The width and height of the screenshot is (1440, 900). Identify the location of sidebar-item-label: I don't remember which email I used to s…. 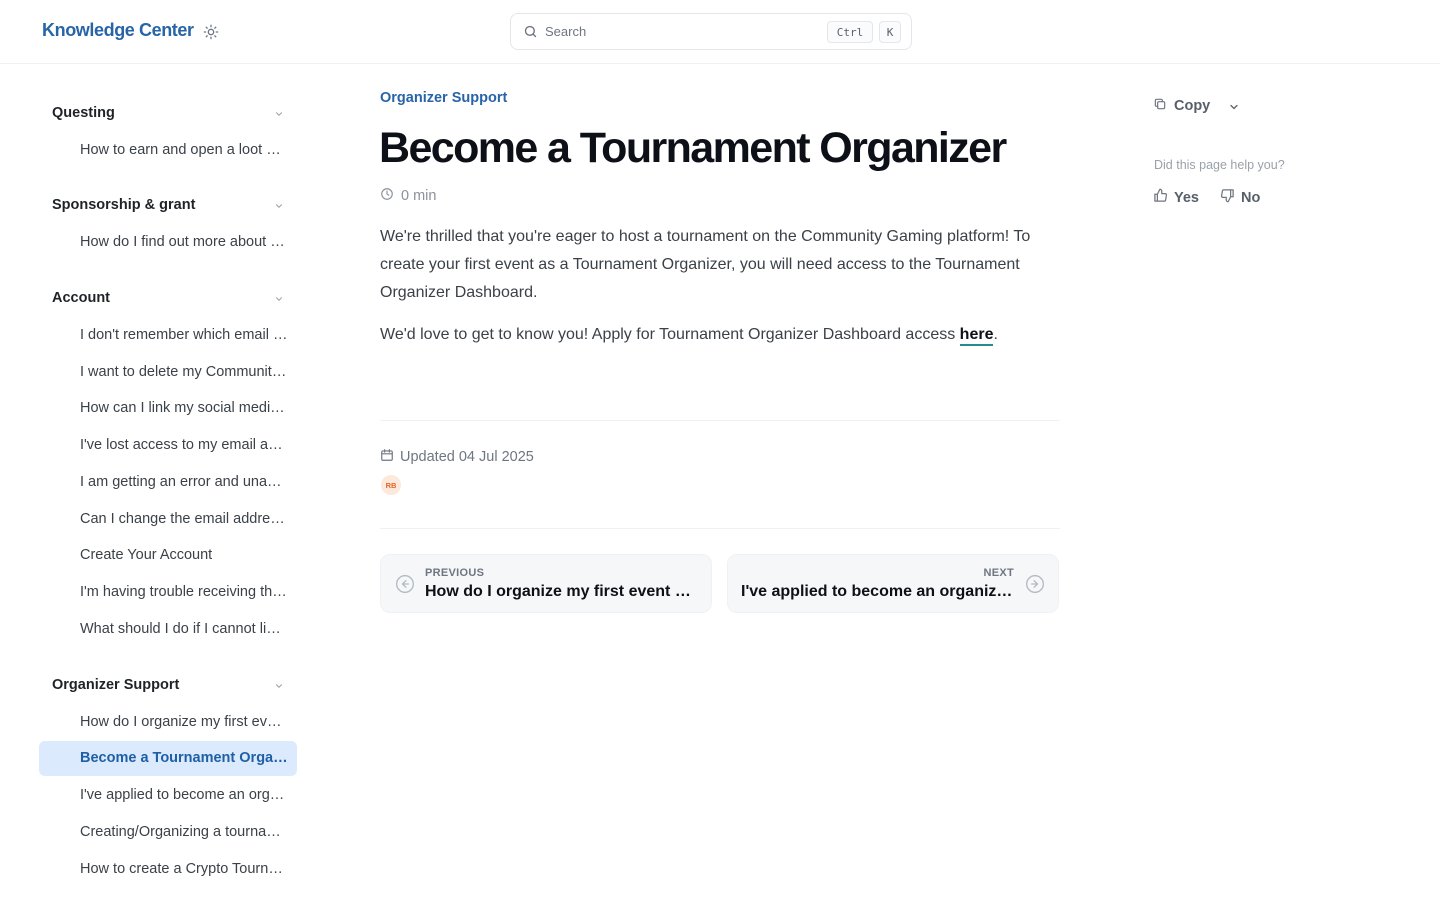
(184, 335).